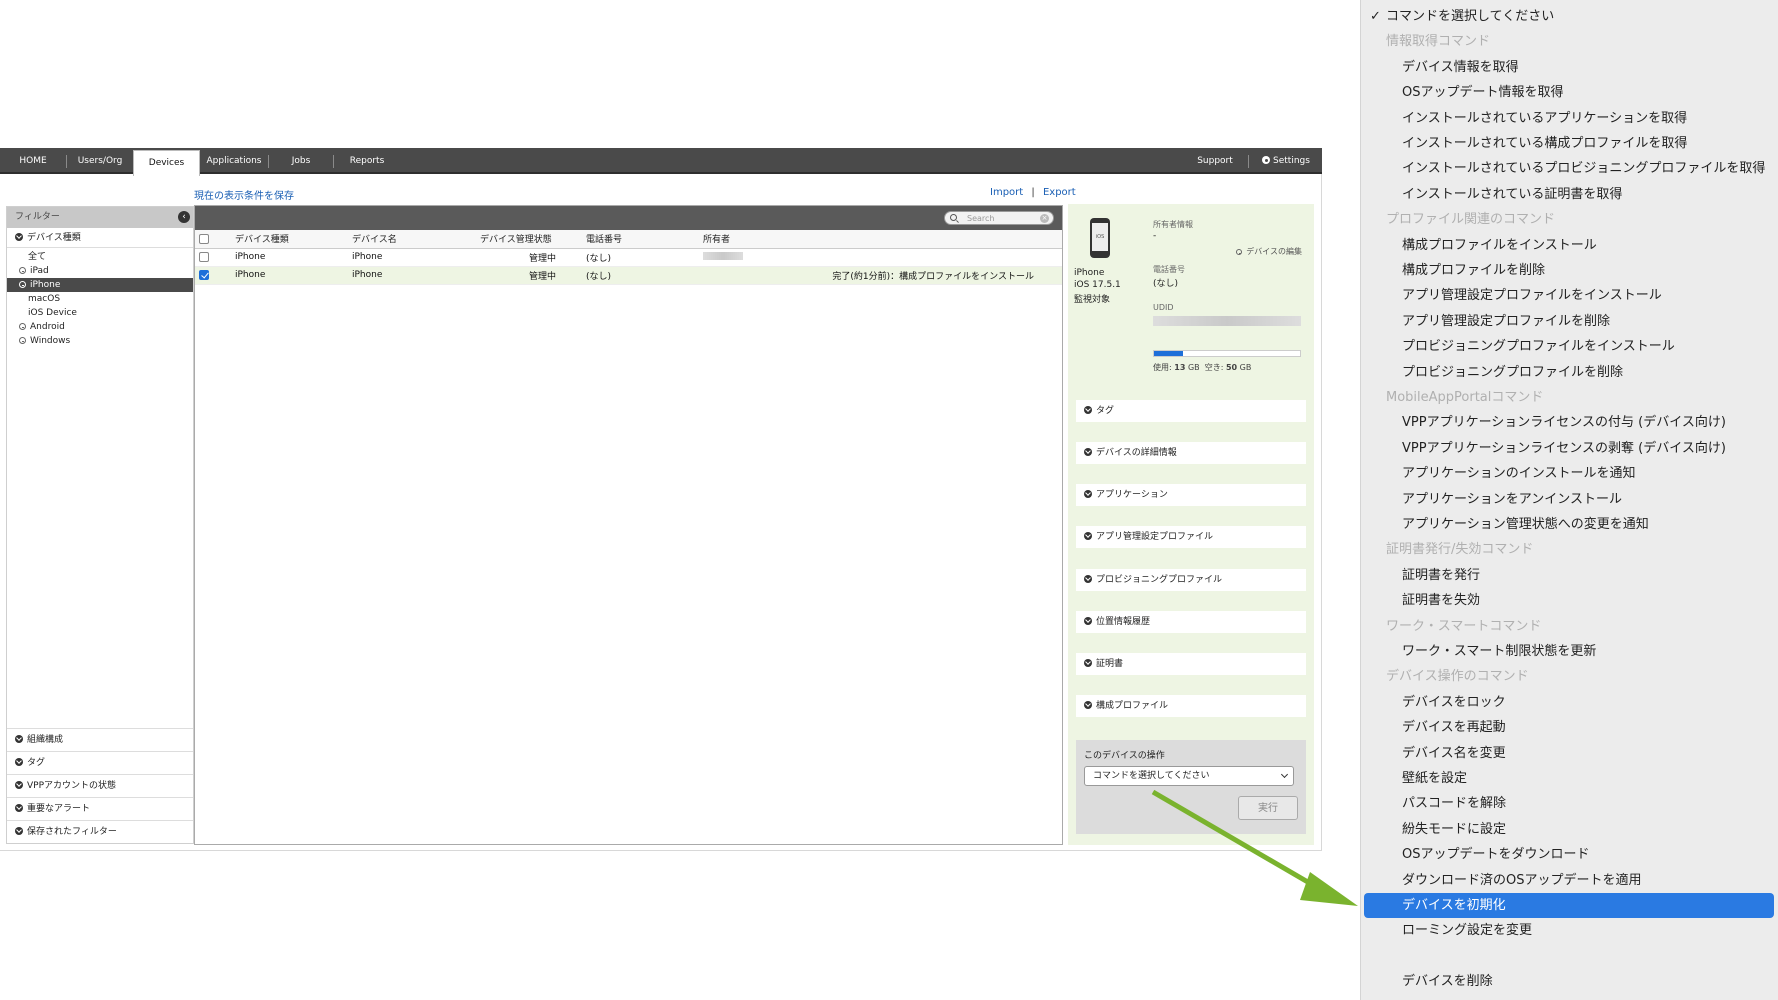 The width and height of the screenshot is (1778, 1000). Describe the element at coordinates (1569, 702) in the screenshot. I see `menu-item: デバイスをロック` at that location.